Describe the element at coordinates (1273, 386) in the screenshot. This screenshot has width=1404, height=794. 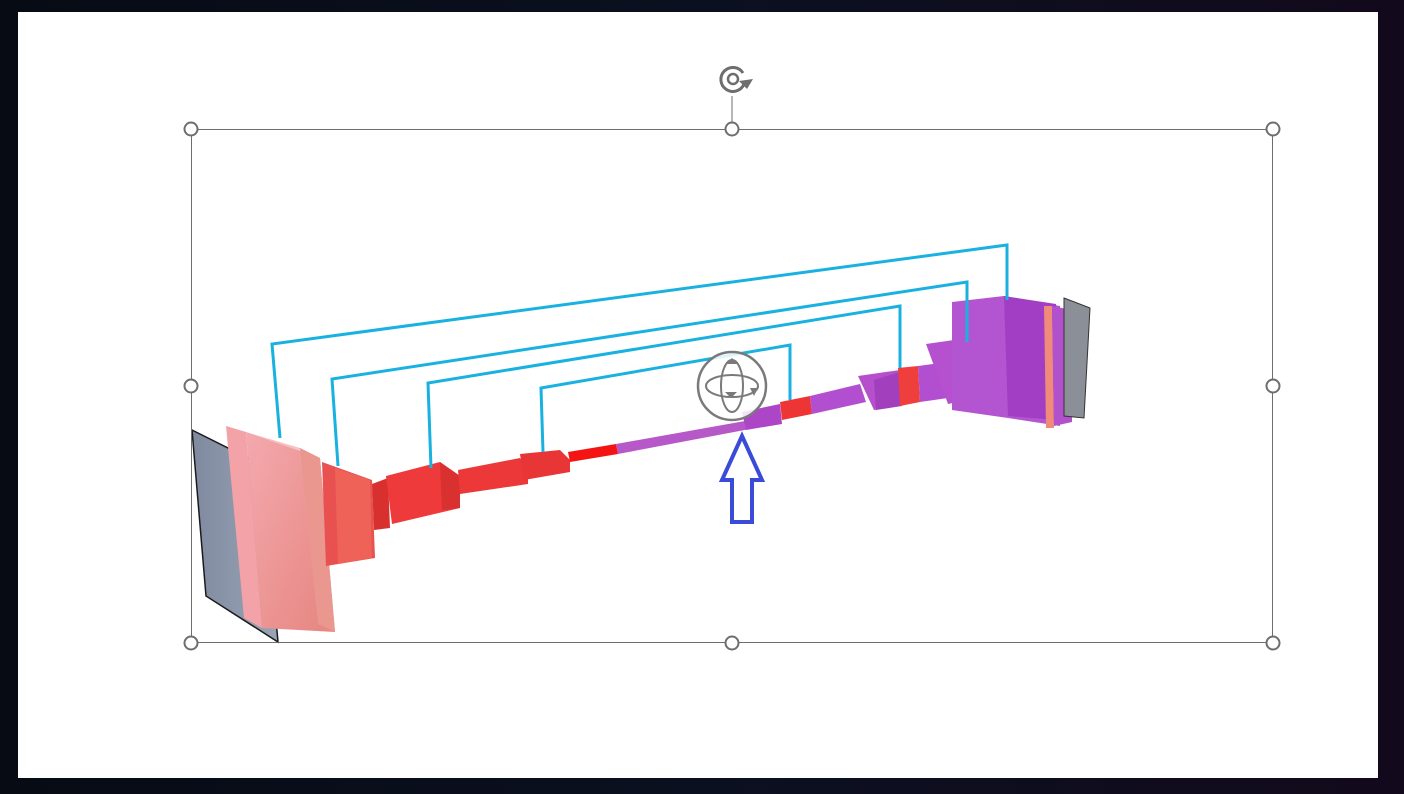
I see `resize-handle-middle-right` at that location.